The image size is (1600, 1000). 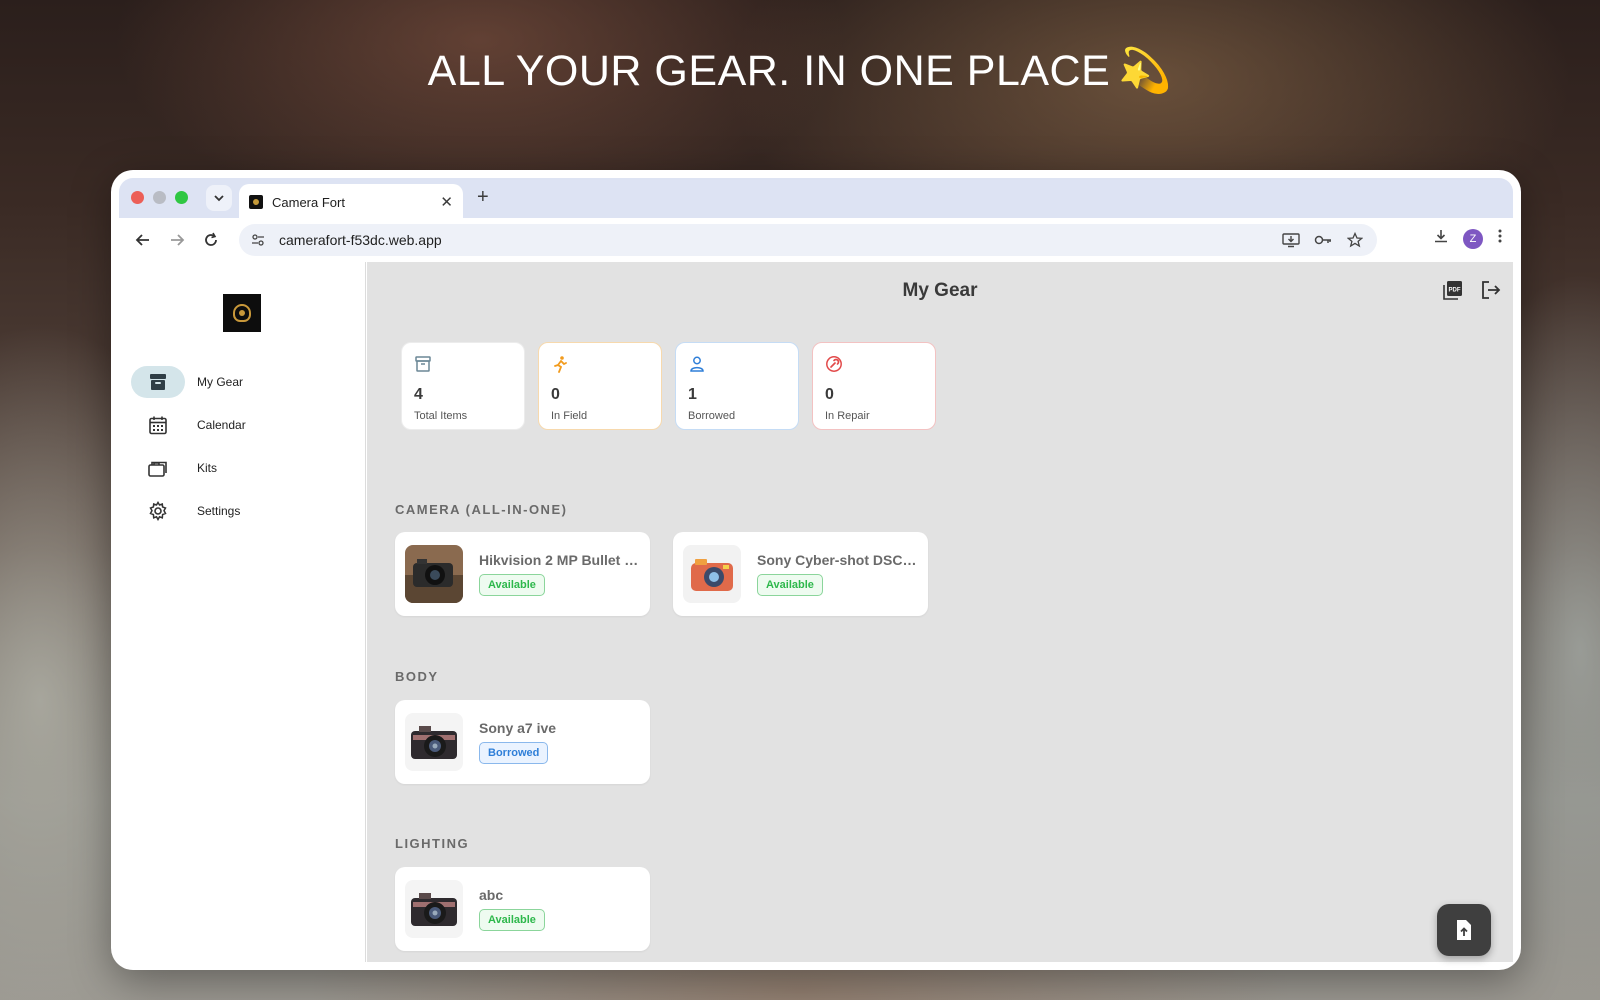 I want to click on stat-label: In Repair, so click(x=847, y=416).